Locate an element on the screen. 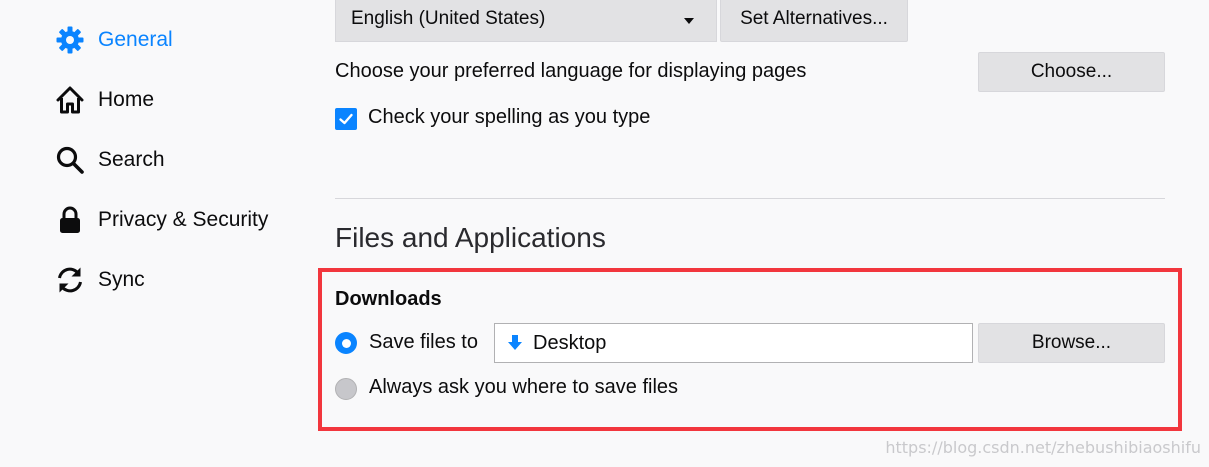  language-select: English (United States) is located at coordinates (526, 21).